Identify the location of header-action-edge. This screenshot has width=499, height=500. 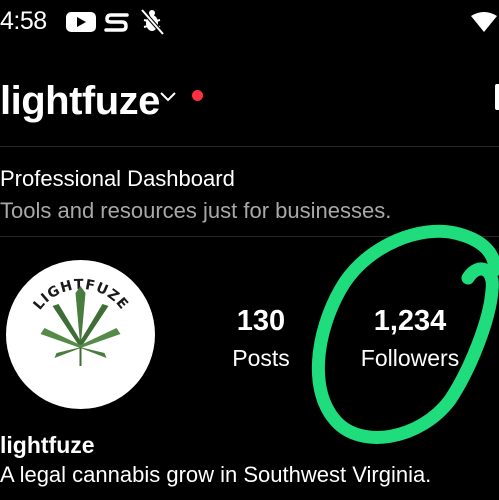
(497, 97).